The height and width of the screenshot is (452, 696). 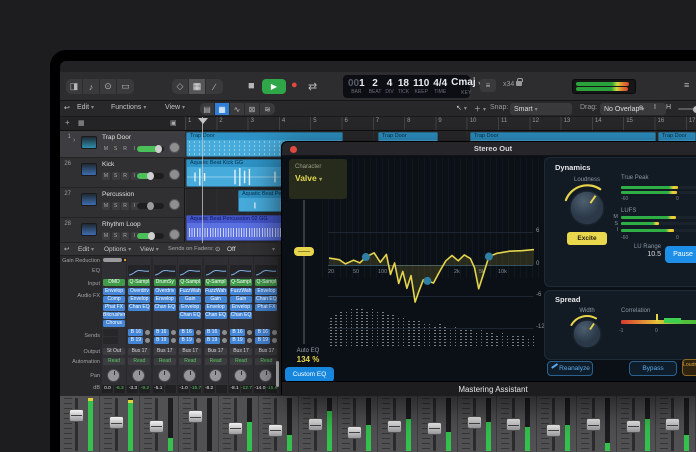 I want to click on add-track-button: +, so click(x=67, y=122).